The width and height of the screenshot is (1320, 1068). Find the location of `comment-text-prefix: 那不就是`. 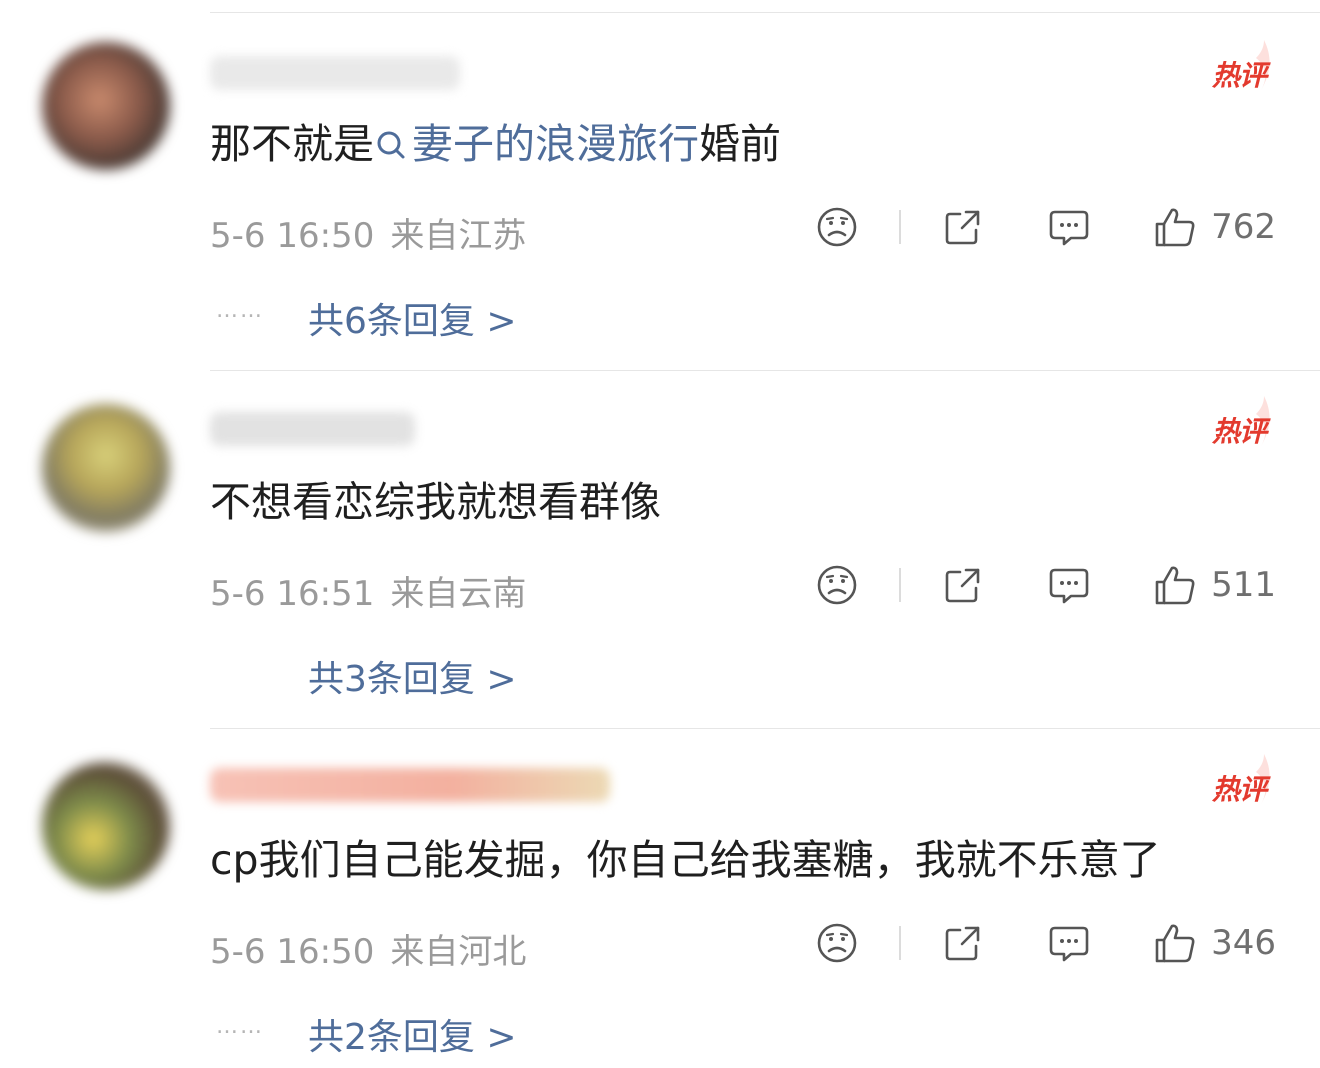

comment-text-prefix: 那不就是 is located at coordinates (292, 144).